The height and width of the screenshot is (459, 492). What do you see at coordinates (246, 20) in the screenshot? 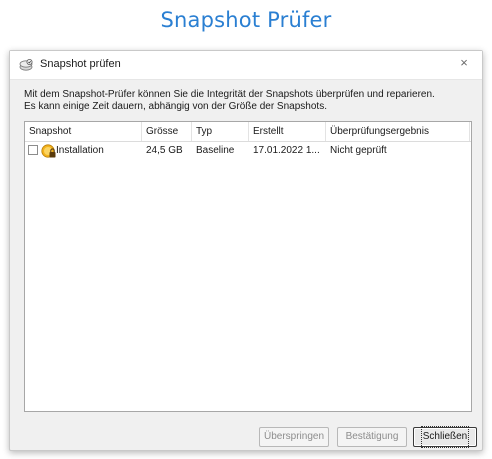
I see `page-title: Snapshot Prüfer` at bounding box center [246, 20].